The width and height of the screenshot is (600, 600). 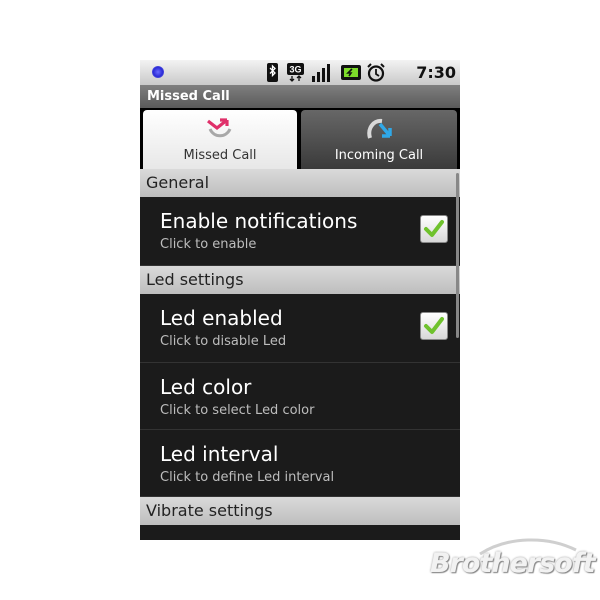 I want to click on svg-text: 3G, so click(x=295, y=70).